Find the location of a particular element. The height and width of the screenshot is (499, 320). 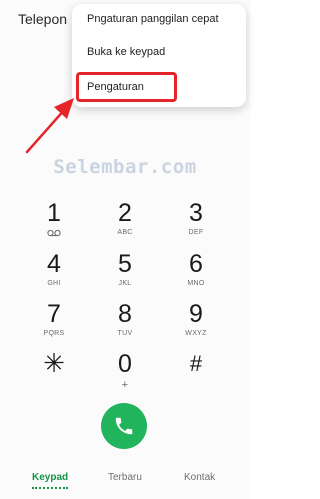

phone-icon is located at coordinates (124, 426).